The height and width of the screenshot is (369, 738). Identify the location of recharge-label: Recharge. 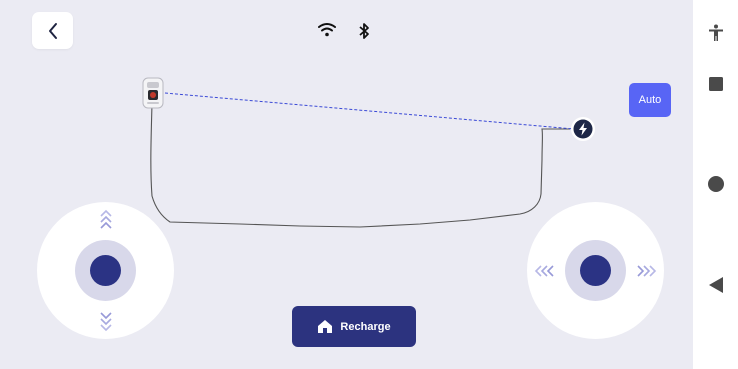
(365, 326).